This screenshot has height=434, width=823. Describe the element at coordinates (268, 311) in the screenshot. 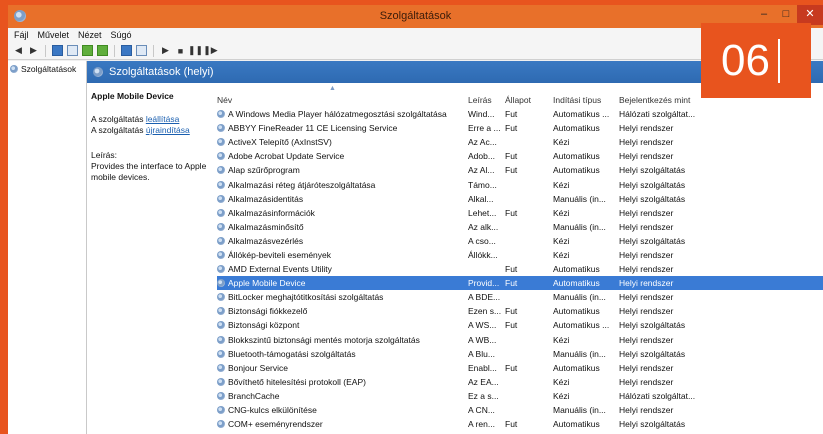

I see `service-name-text: Biztonsági fiókkezelő` at that location.